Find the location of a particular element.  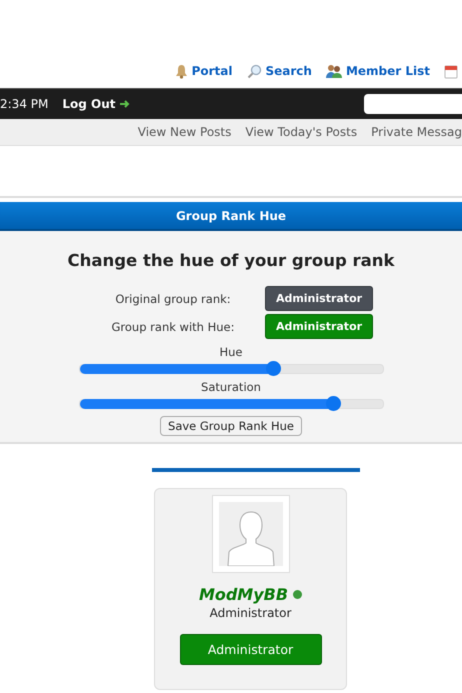

arrow-icon is located at coordinates (125, 104).